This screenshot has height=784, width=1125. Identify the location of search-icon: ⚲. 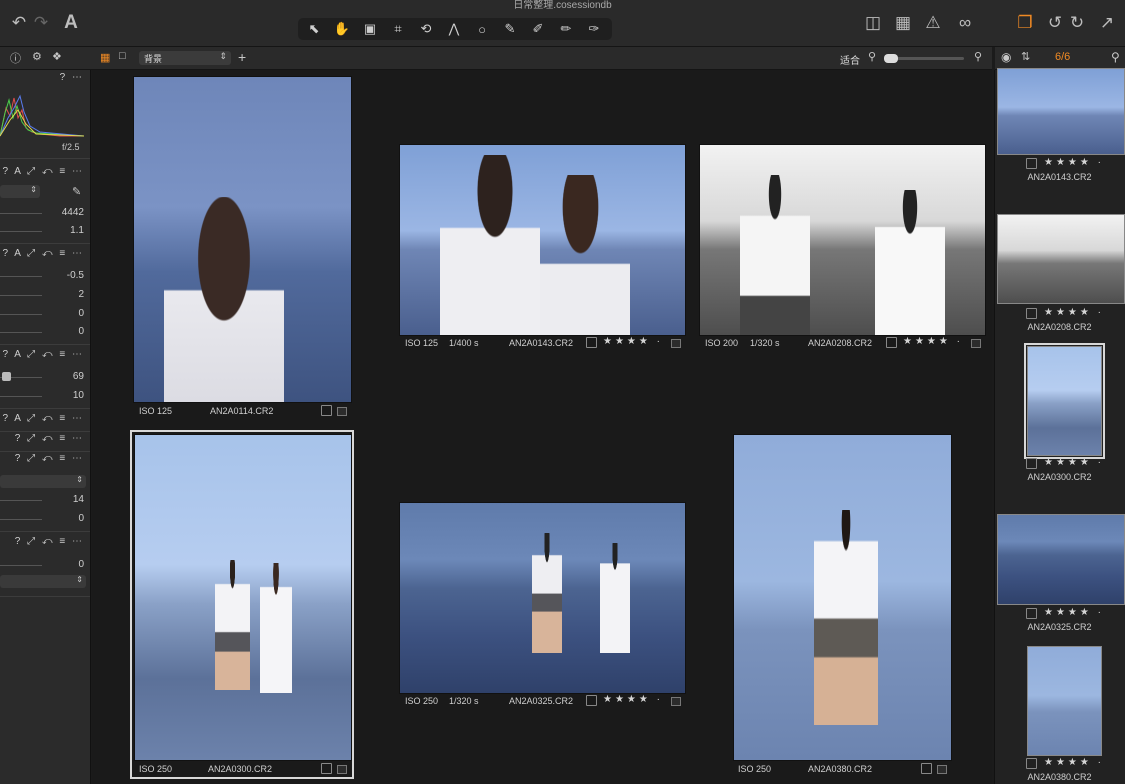
(1115, 57).